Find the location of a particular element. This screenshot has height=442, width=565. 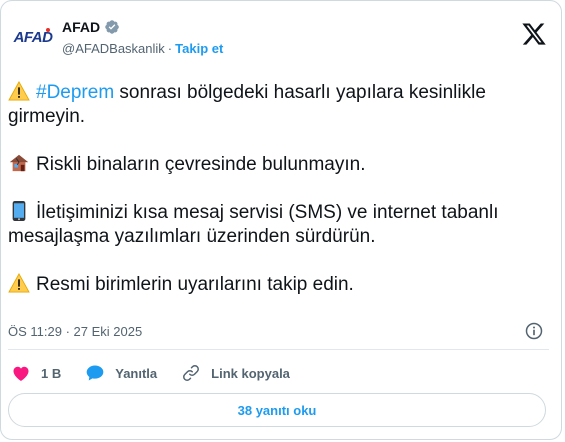

action-bar: 1 B Yanıtla Link kopyala is located at coordinates (162, 373).